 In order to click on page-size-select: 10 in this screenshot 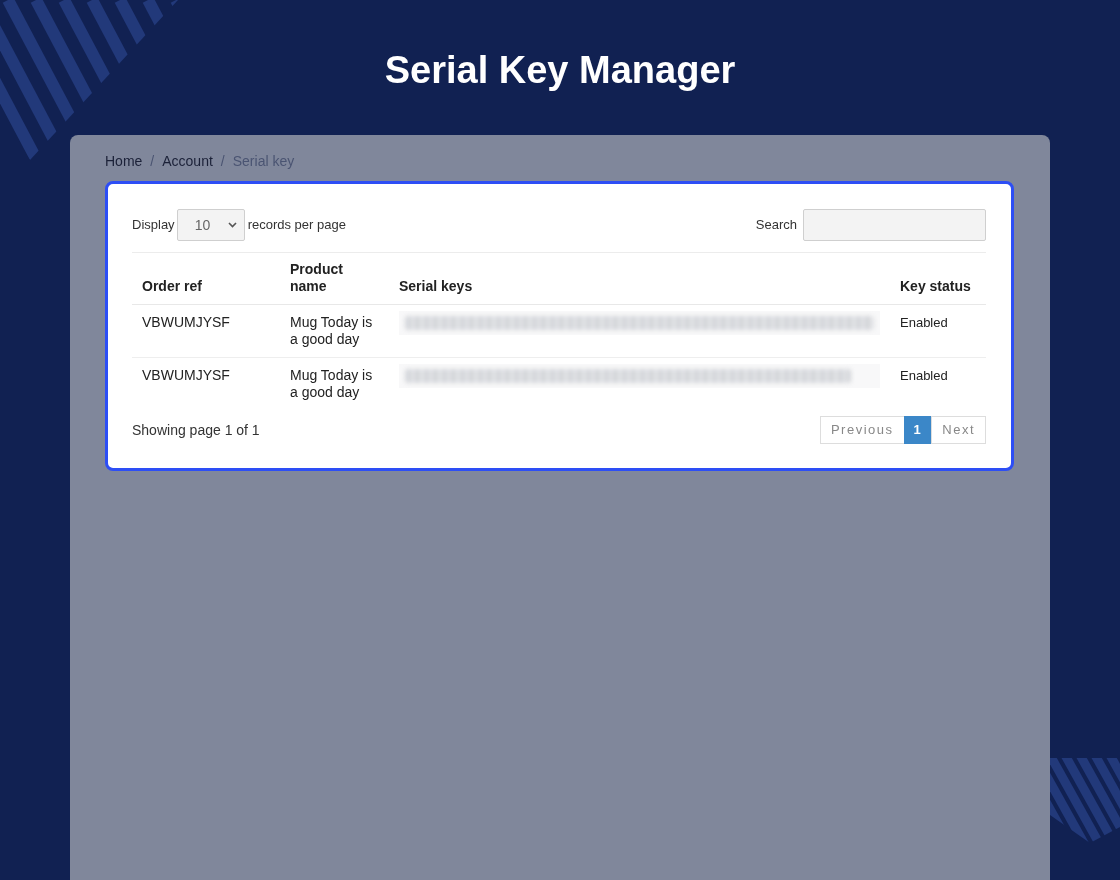, I will do `click(210, 225)`.